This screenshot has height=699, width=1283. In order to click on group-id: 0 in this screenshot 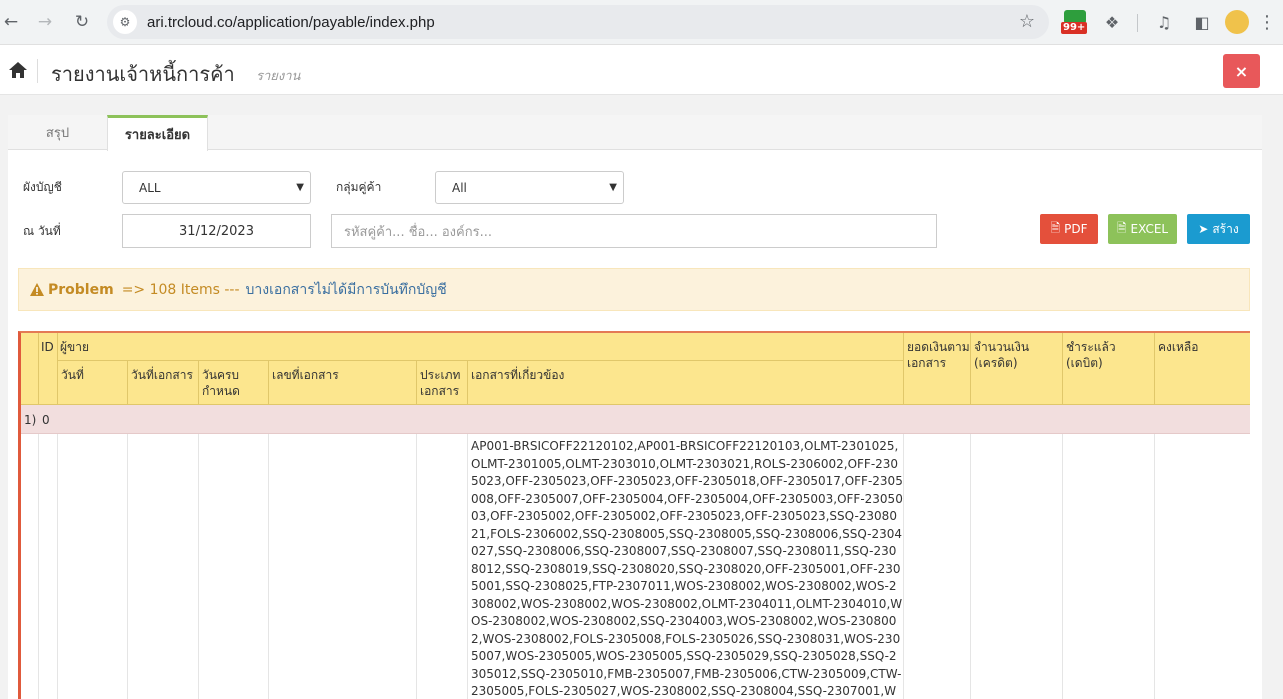, I will do `click(46, 420)`.